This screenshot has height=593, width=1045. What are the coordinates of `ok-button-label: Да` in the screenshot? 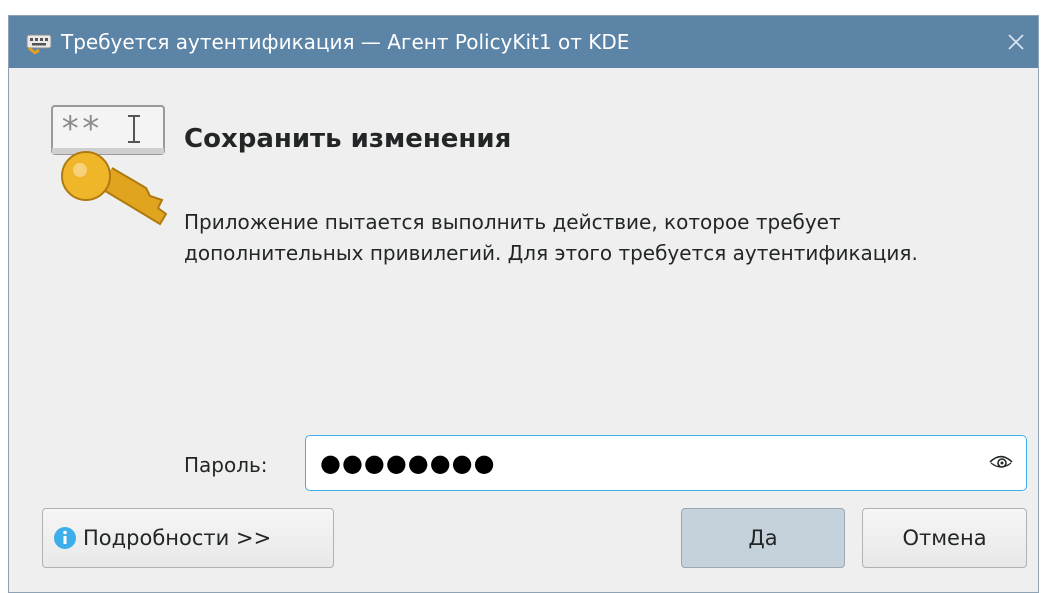 It's located at (763, 538).